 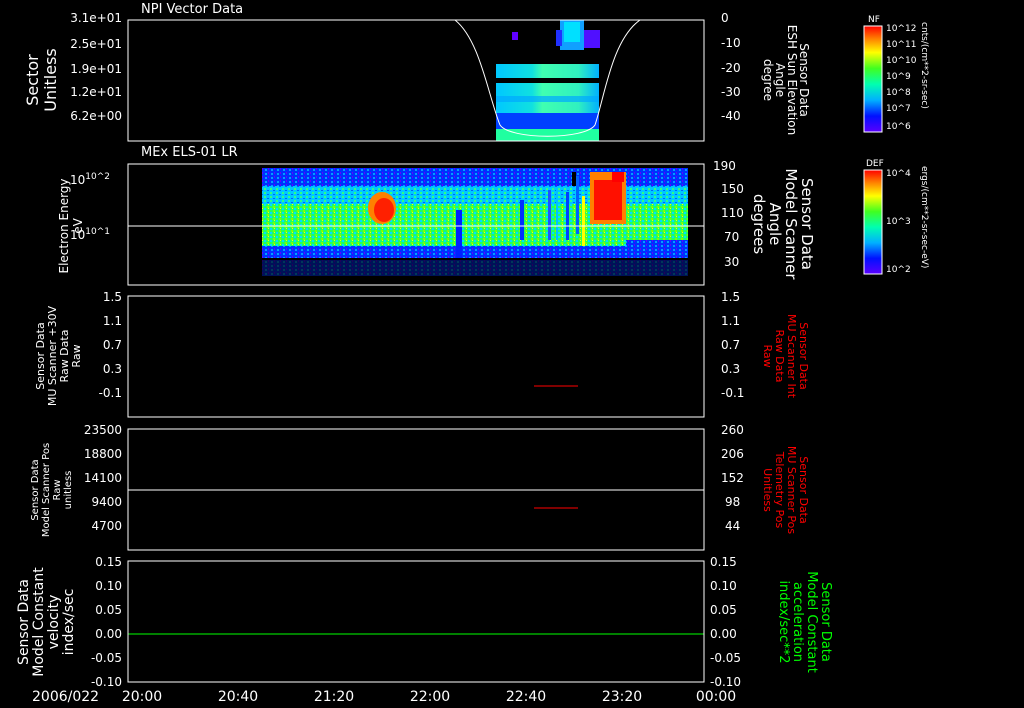 I want to click on panel-1-title: NPI Vector Data, so click(x=192, y=9).